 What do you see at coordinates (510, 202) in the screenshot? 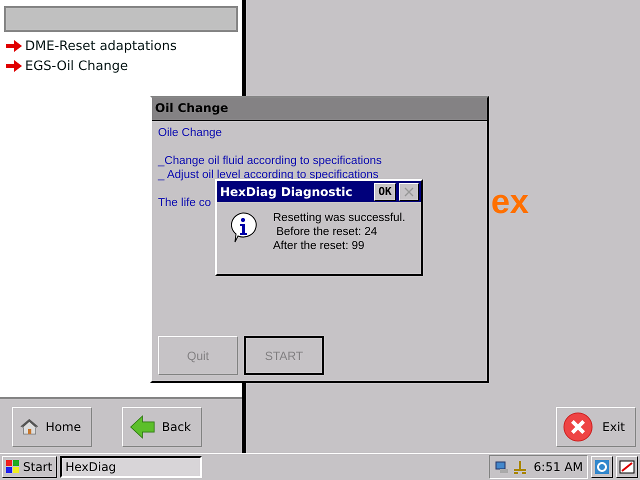
I see `logo-text: ex` at bounding box center [510, 202].